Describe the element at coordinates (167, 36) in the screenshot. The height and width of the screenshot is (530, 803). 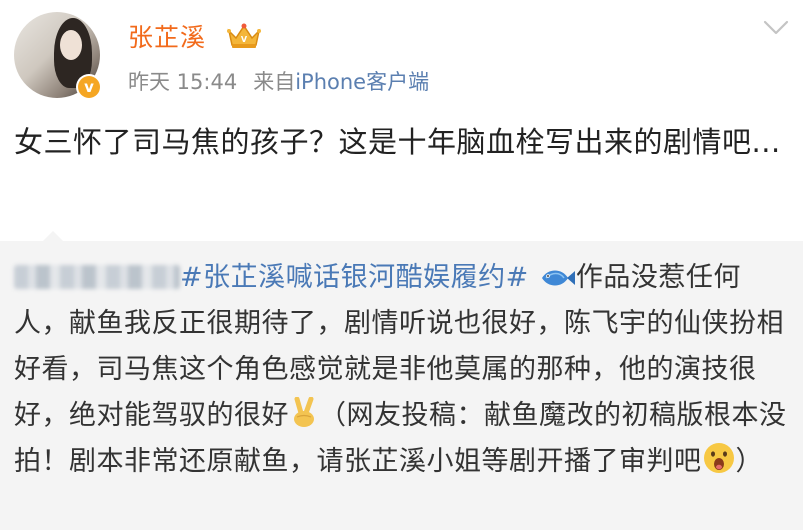
I see `username: 张芷溪` at that location.